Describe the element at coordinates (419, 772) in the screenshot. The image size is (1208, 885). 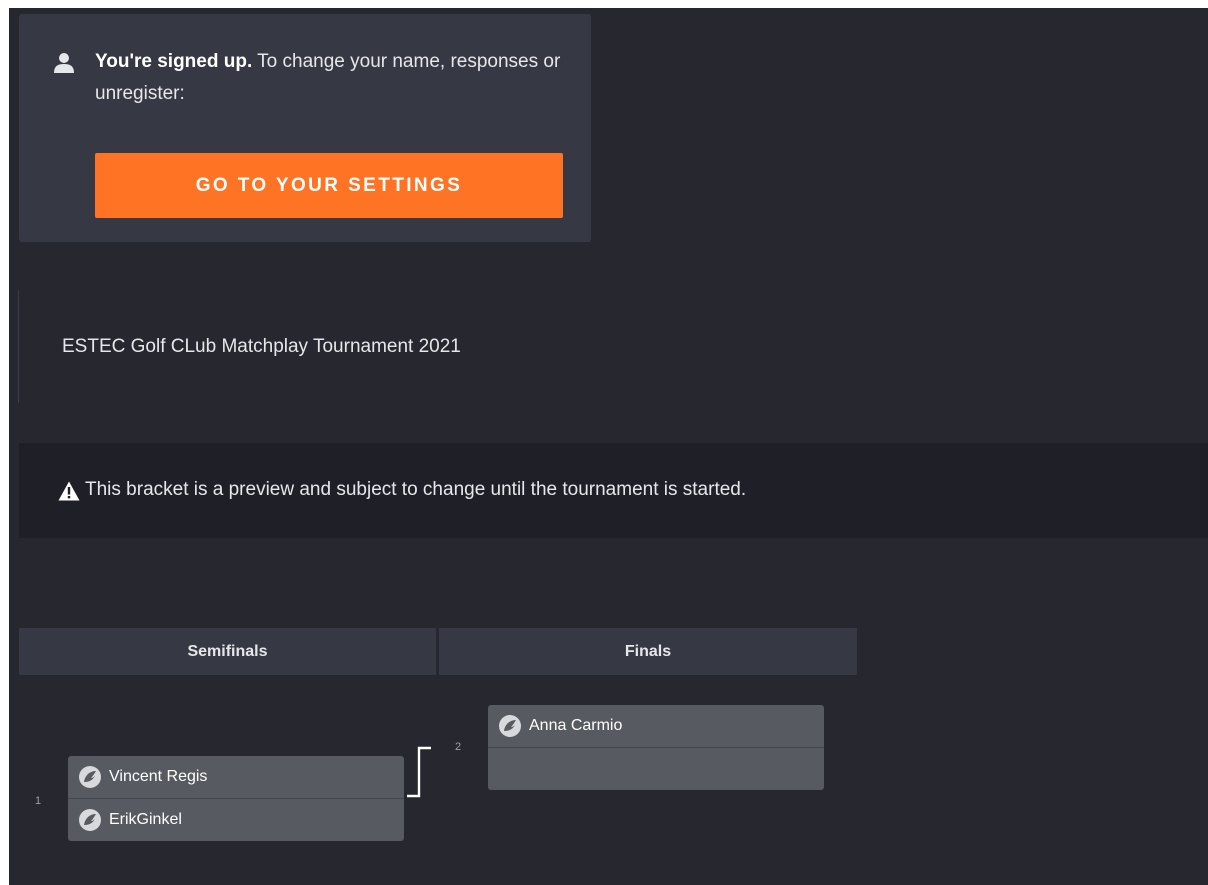
I see `bracket-connector` at that location.